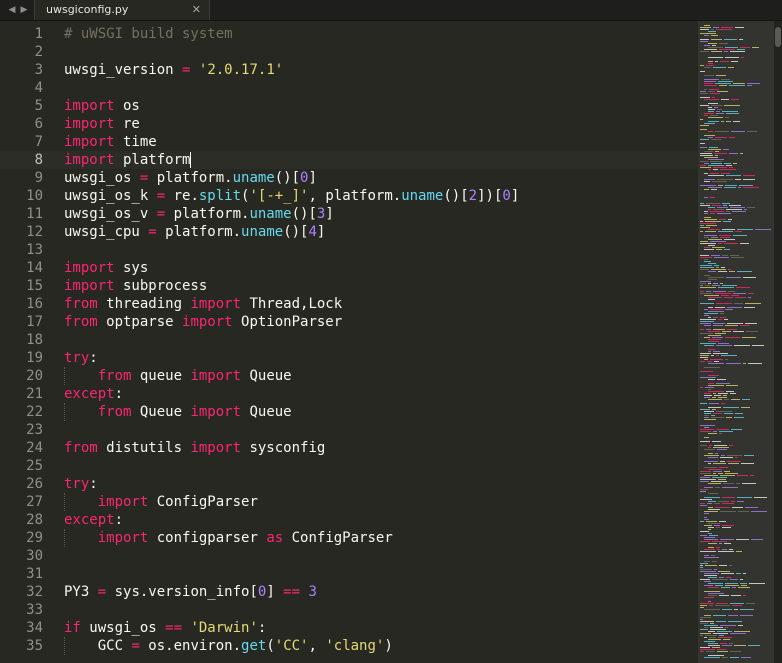  Describe the element at coordinates (135, 142) in the screenshot. I see `code-token: time` at that location.